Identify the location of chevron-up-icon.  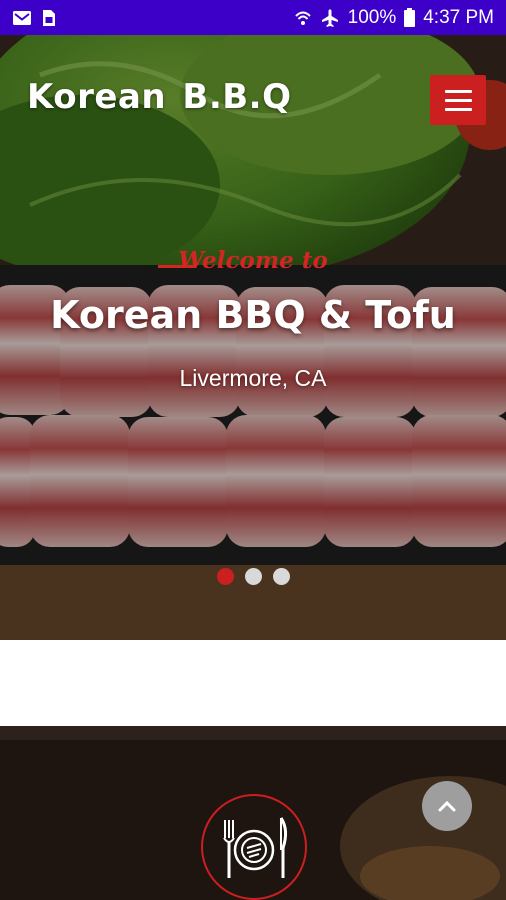
(447, 806).